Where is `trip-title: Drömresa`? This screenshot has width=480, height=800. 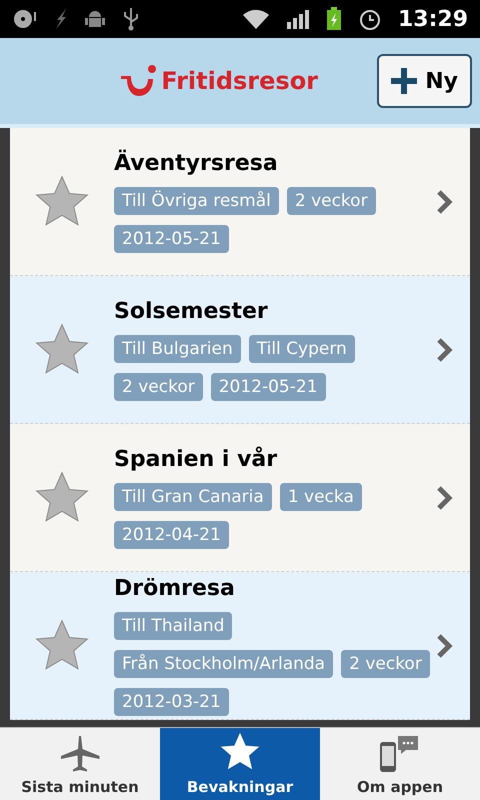
trip-title: Drömresa is located at coordinates (175, 589).